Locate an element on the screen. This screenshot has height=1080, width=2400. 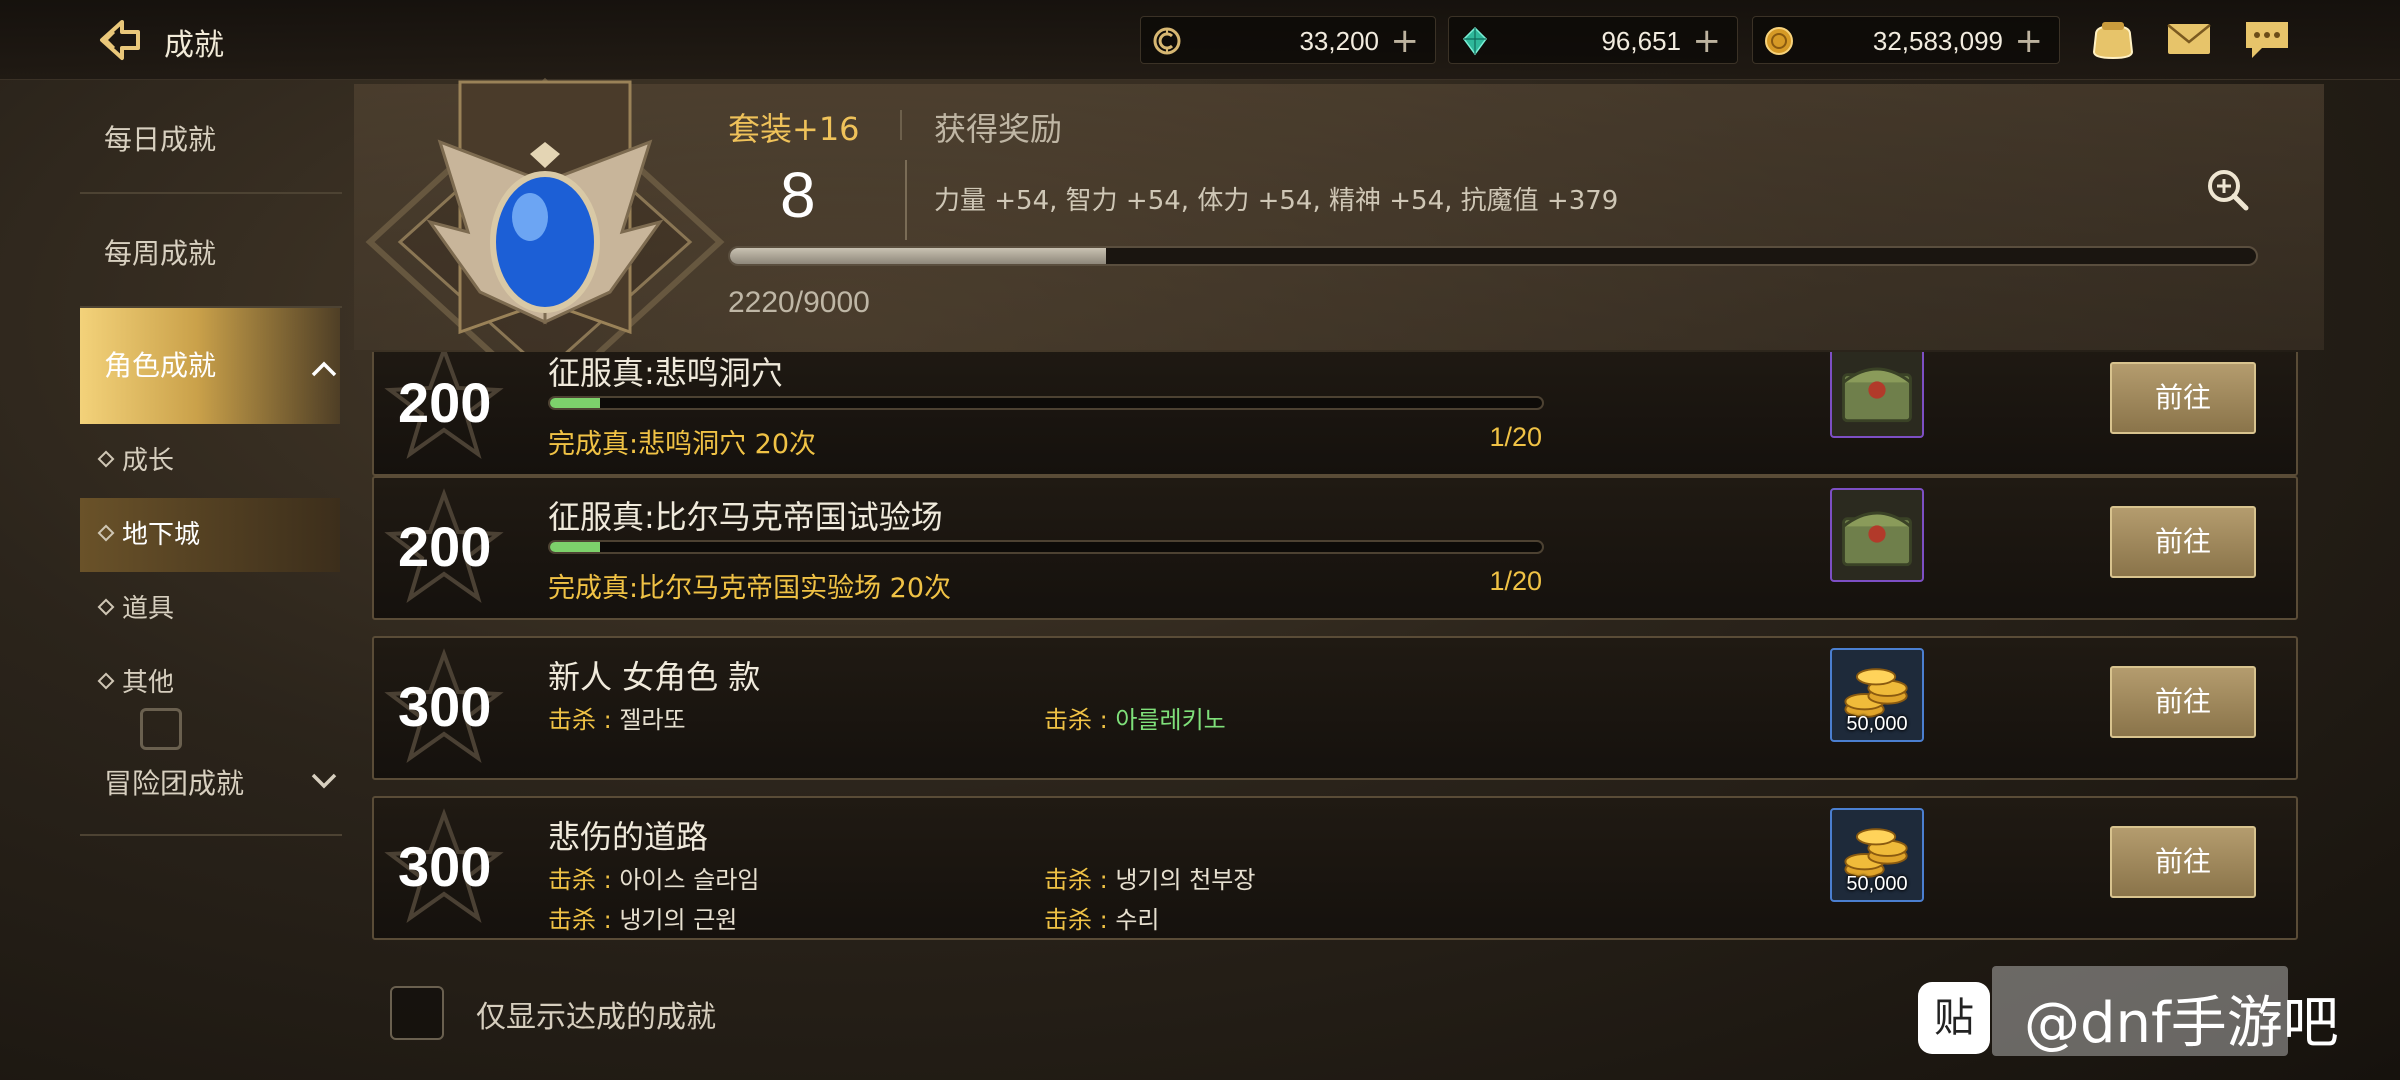
top-bar: 成就 33,200 + 96,651 + 32,583,099 + is located at coordinates (1200, 40).